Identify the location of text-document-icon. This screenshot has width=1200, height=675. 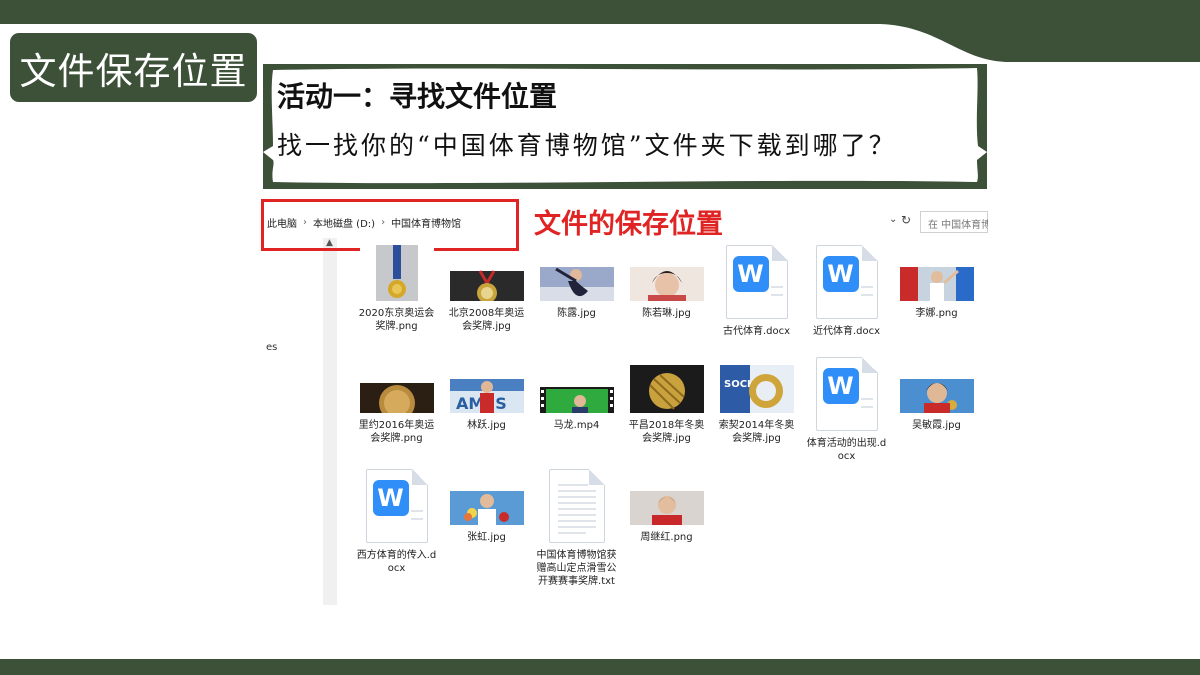
(576, 506).